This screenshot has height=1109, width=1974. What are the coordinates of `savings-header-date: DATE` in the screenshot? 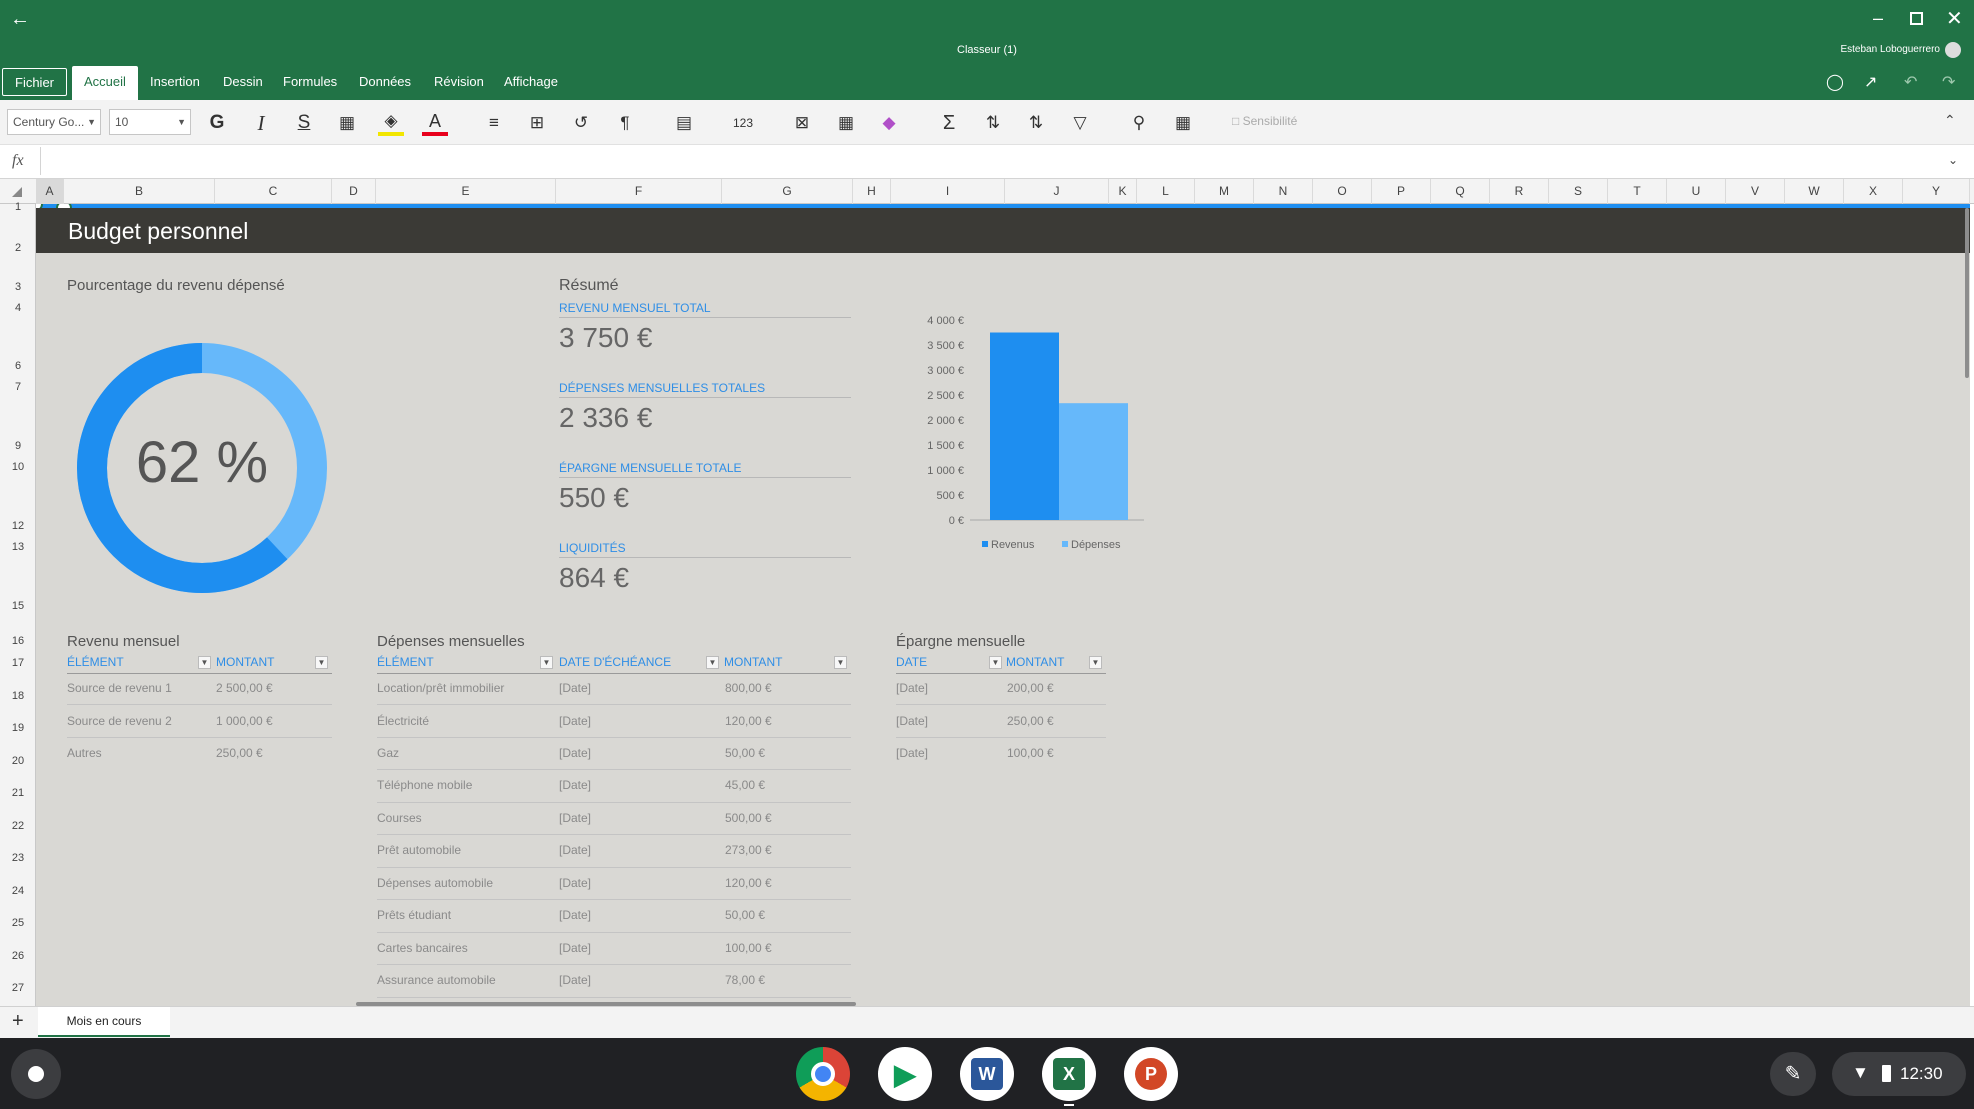 It's located at (911, 662).